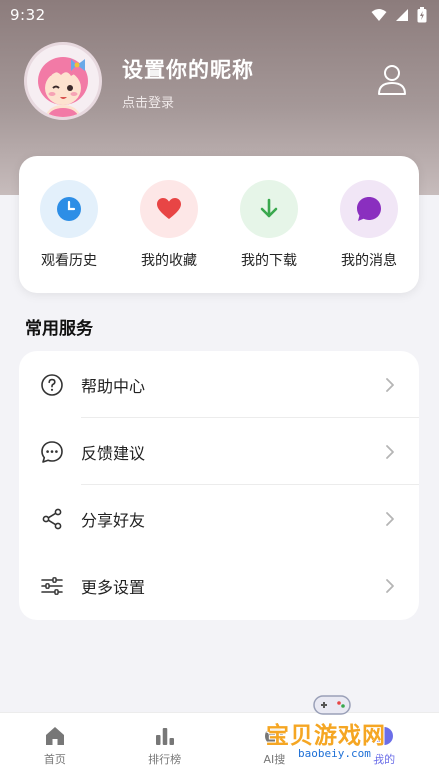 This screenshot has height=780, width=439. I want to click on avatar, so click(63, 81).